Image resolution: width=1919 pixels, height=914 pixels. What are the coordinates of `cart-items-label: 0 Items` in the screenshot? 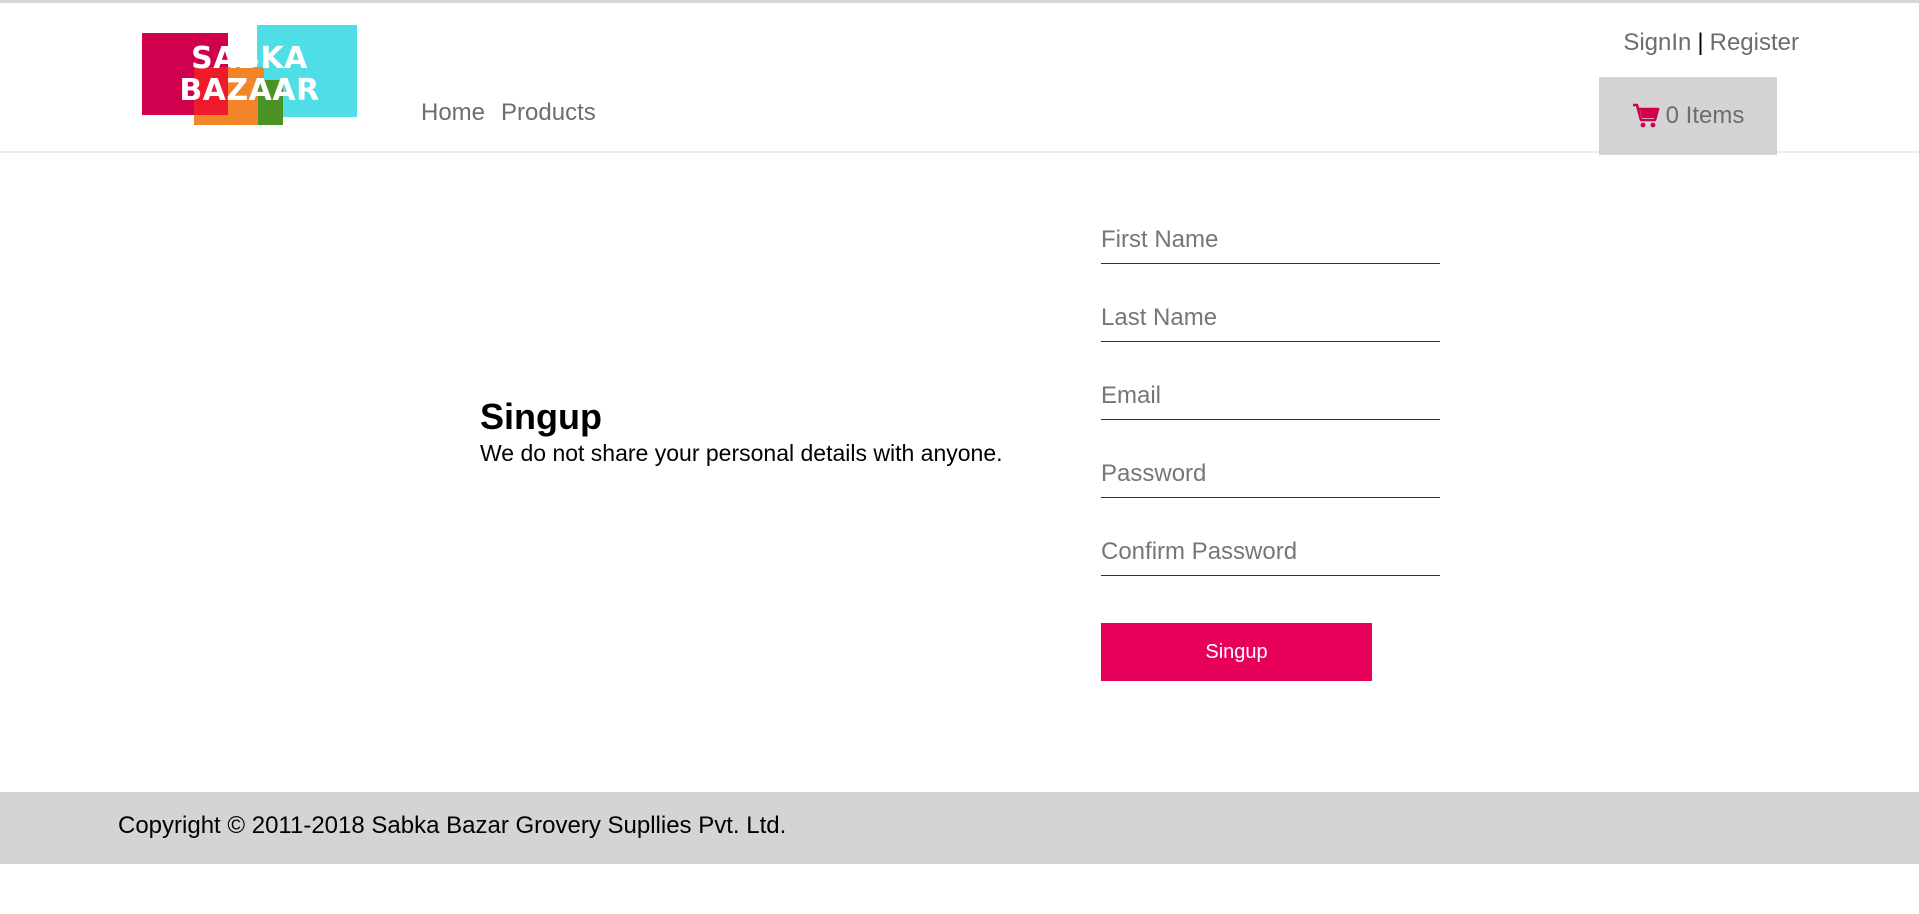 It's located at (1705, 115).